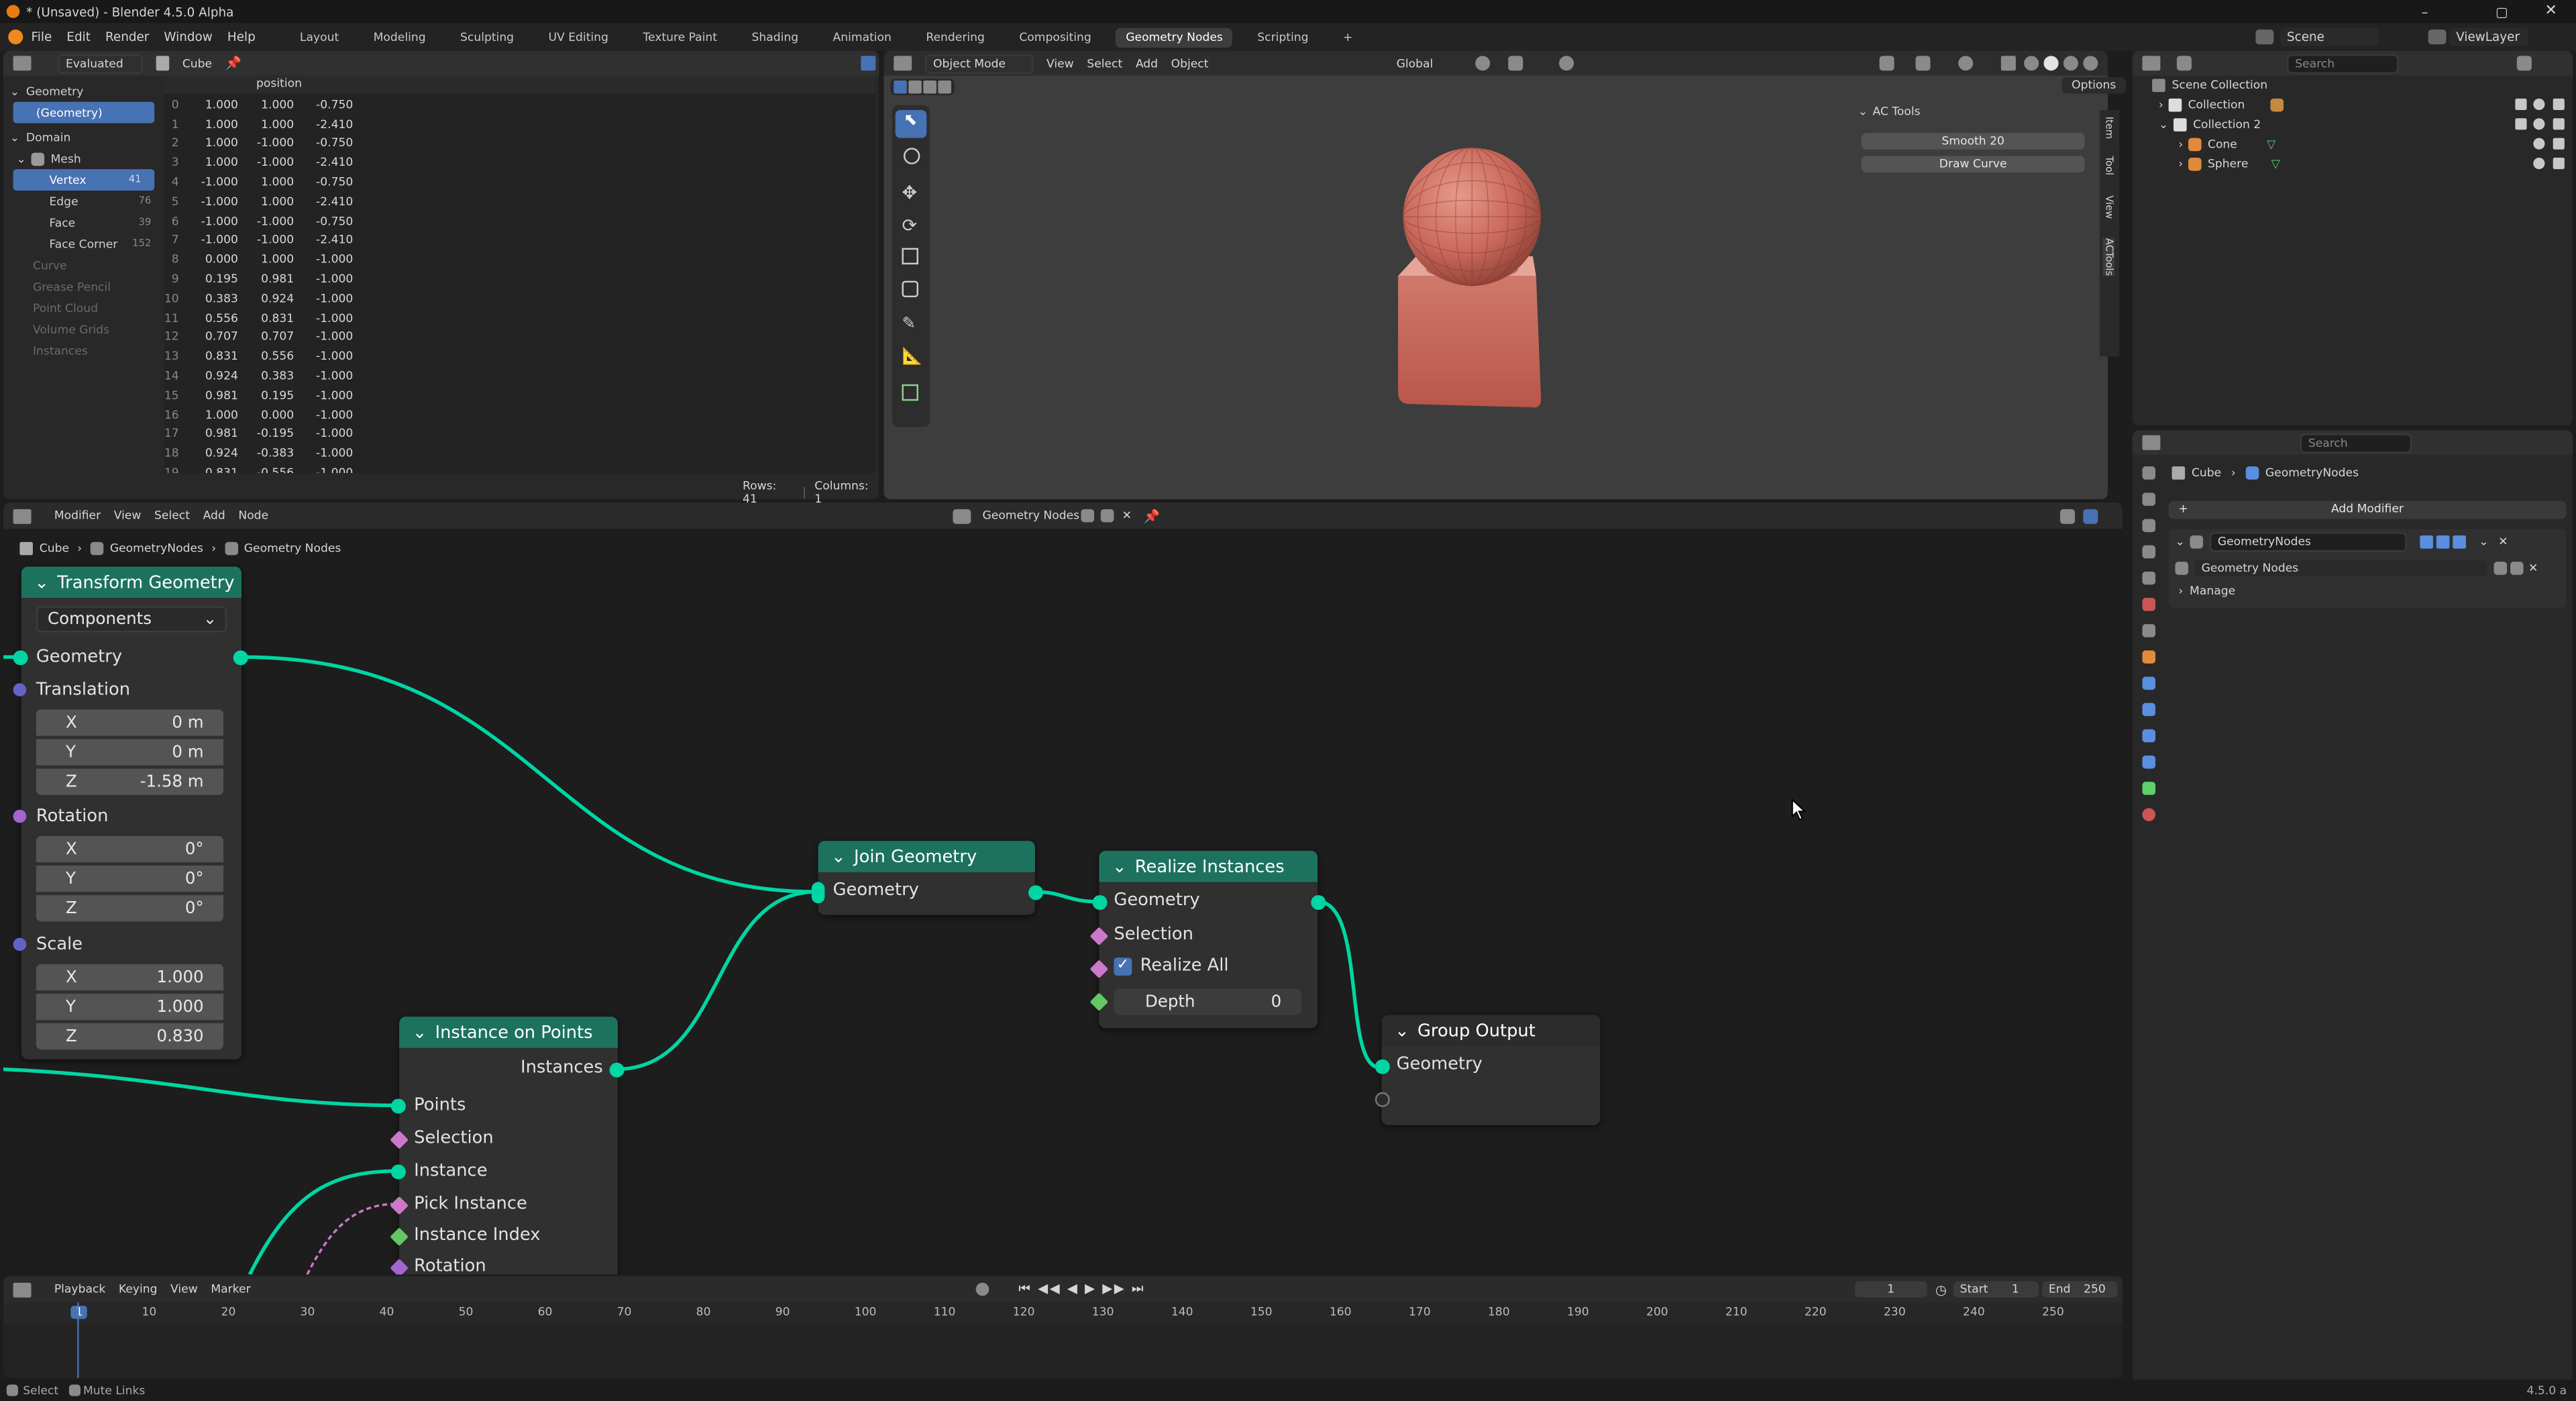 Image resolution: width=2576 pixels, height=1401 pixels. Describe the element at coordinates (184, 1289) in the screenshot. I see `timeline-menu-view: View` at that location.